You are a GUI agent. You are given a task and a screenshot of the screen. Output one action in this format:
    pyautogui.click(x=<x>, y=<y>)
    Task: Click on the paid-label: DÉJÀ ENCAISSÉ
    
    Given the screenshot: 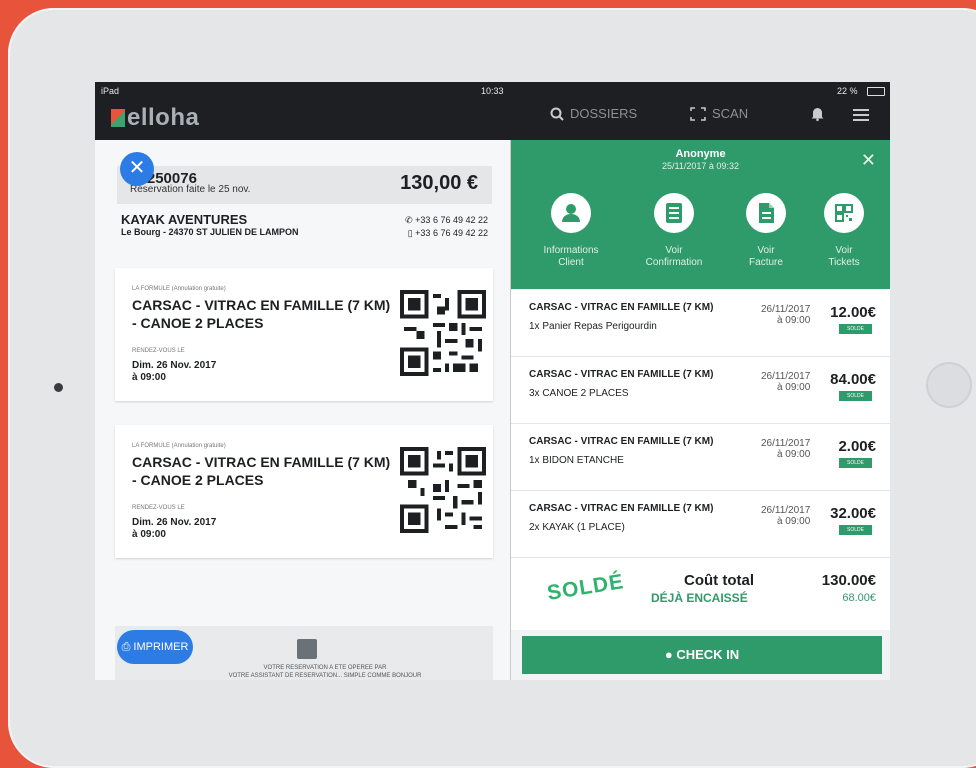 What is the action you would take?
    pyautogui.click(x=699, y=598)
    